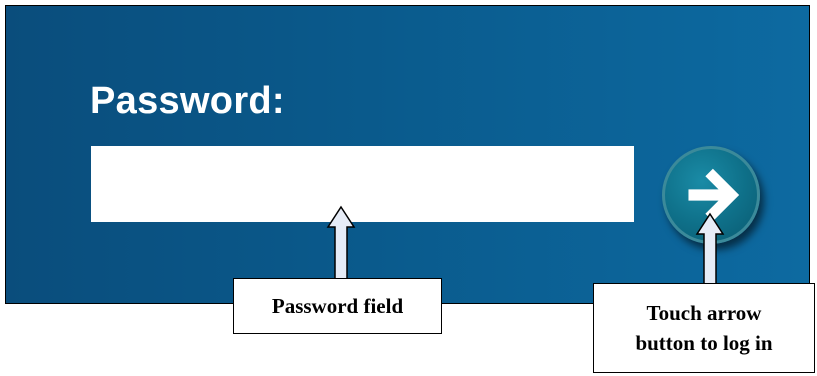 This screenshot has height=376, width=817. I want to click on password-field-callout: Password field, so click(337, 306).